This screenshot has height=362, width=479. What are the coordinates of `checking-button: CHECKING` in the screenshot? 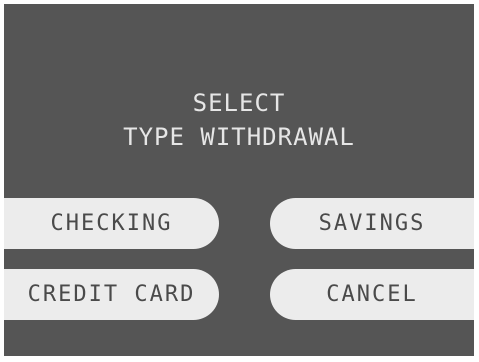 It's located at (111, 223).